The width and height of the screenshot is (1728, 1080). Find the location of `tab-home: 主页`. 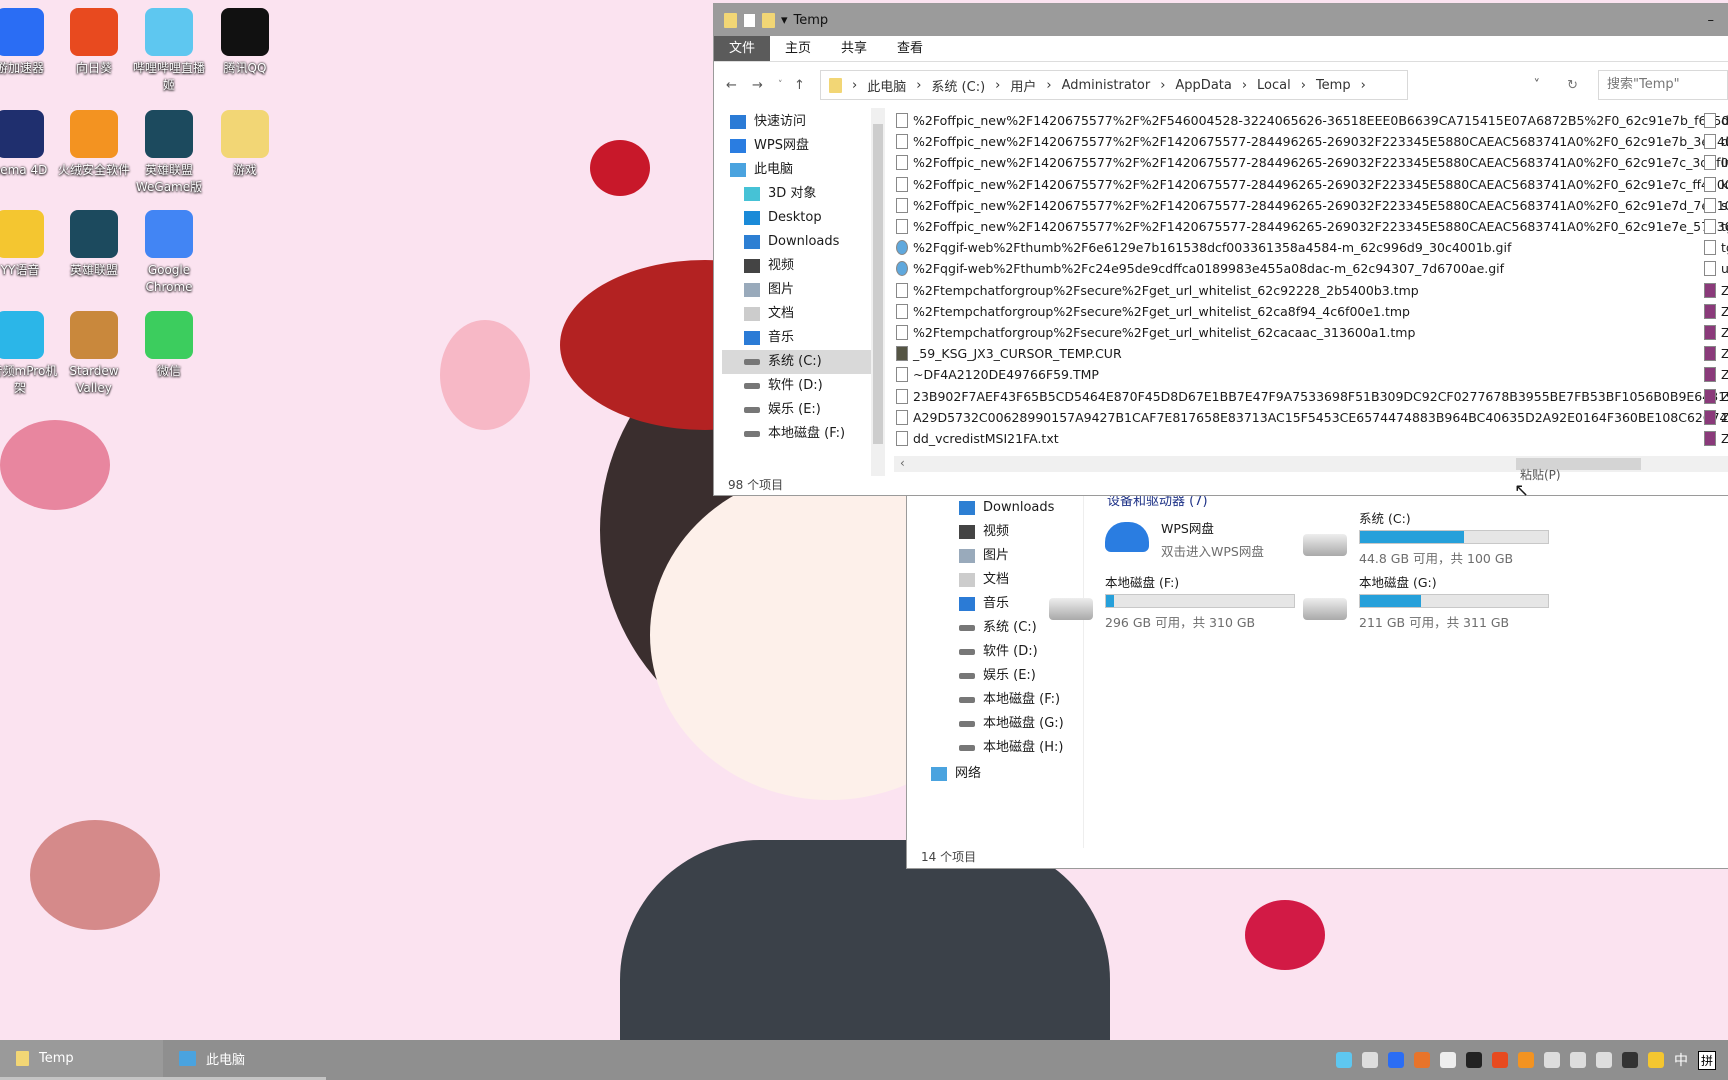

tab-home: 主页 is located at coordinates (798, 48).